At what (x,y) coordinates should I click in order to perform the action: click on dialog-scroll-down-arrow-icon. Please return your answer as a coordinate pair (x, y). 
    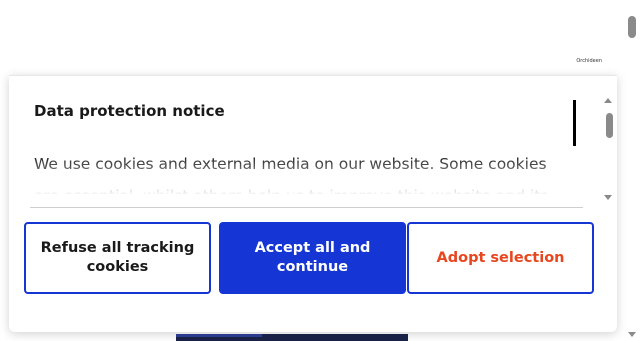
    Looking at the image, I should click on (608, 197).